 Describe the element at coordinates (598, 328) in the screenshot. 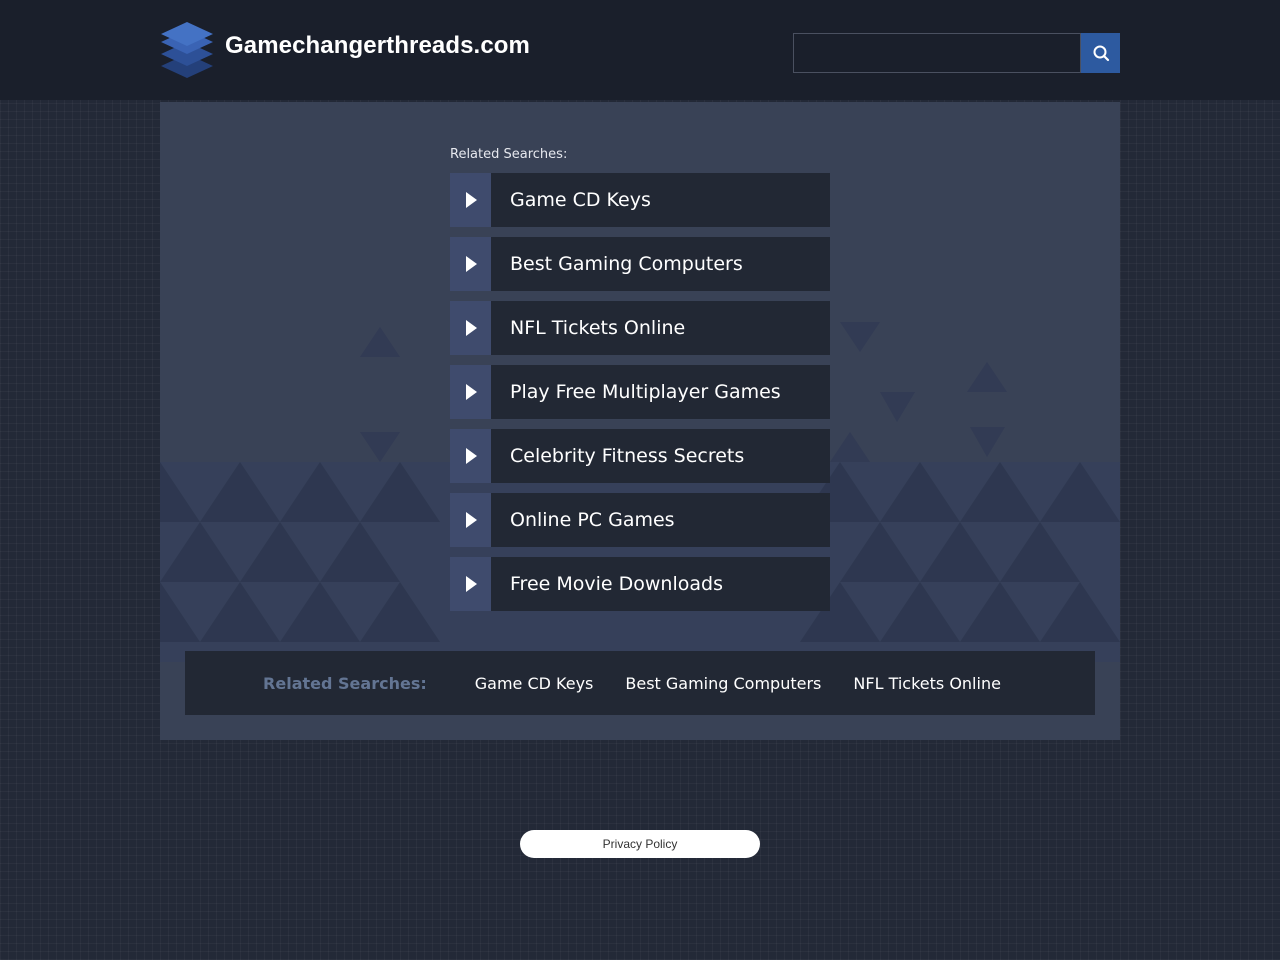

I see `related-link-label: NFL Tickets Online` at that location.